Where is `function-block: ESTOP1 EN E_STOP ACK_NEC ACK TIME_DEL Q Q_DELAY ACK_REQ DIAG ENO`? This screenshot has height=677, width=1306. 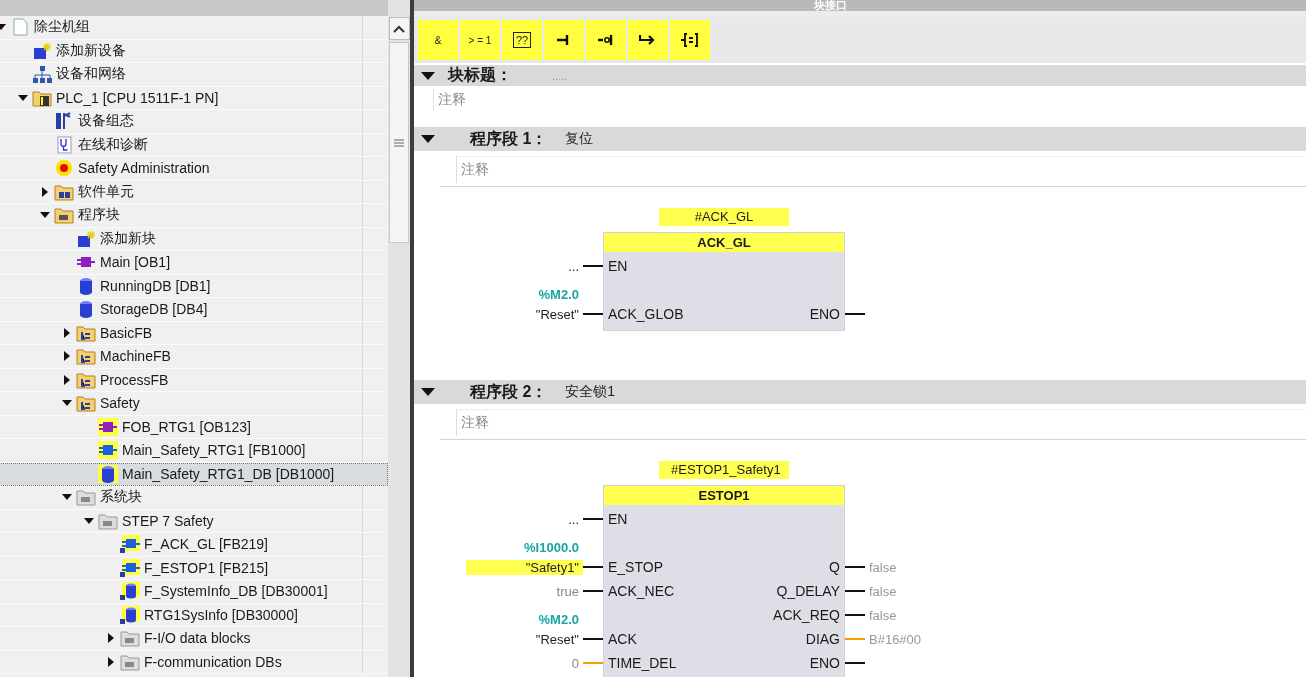
function-block: ESTOP1 EN E_STOP ACK_NEC ACK TIME_DEL Q Q_DELAY ACK_REQ DIAG ENO is located at coordinates (724, 581).